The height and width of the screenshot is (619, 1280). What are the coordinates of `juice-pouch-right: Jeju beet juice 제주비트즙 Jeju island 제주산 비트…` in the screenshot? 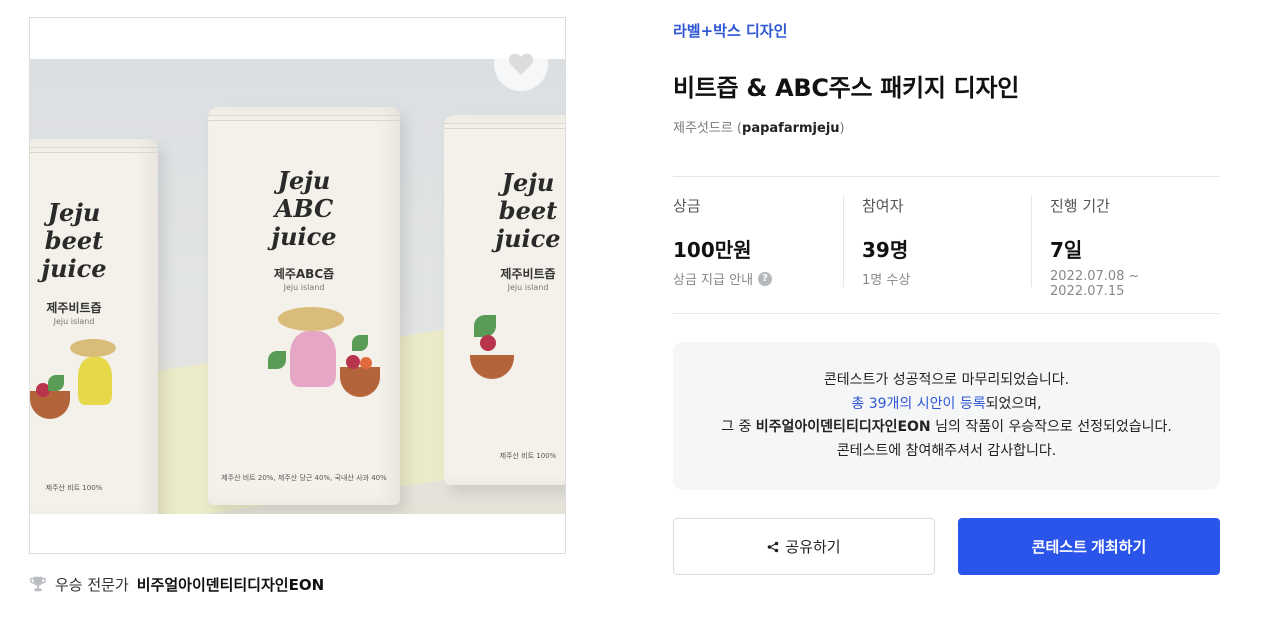 It's located at (504, 300).